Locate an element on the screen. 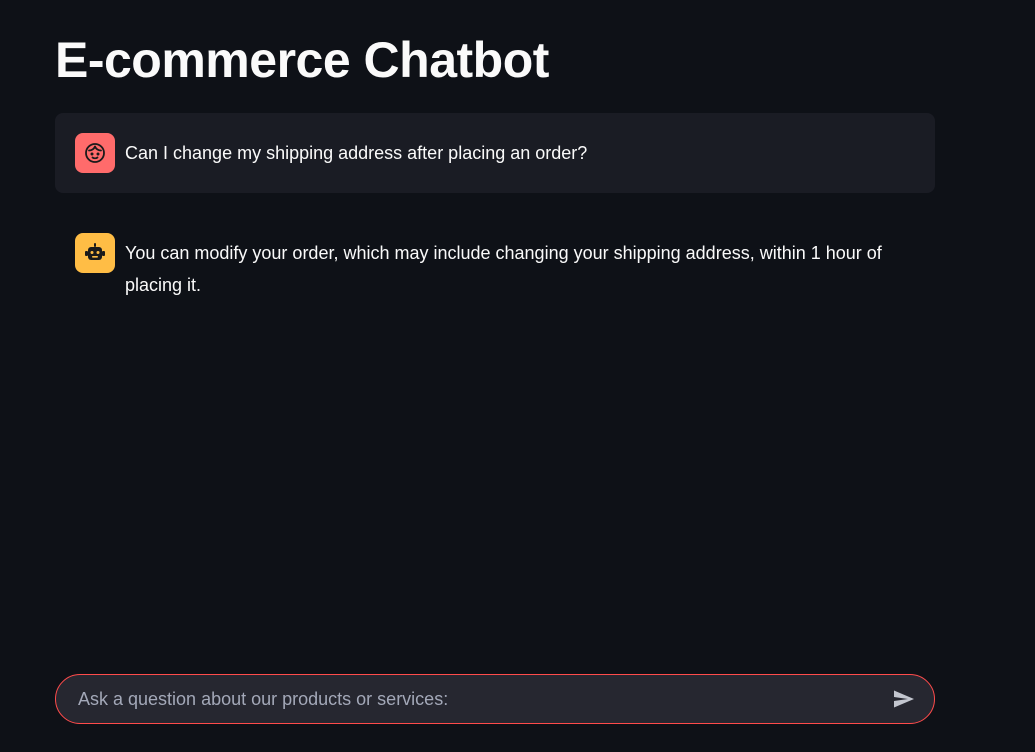 This screenshot has width=1035, height=752. send-button is located at coordinates (904, 699).